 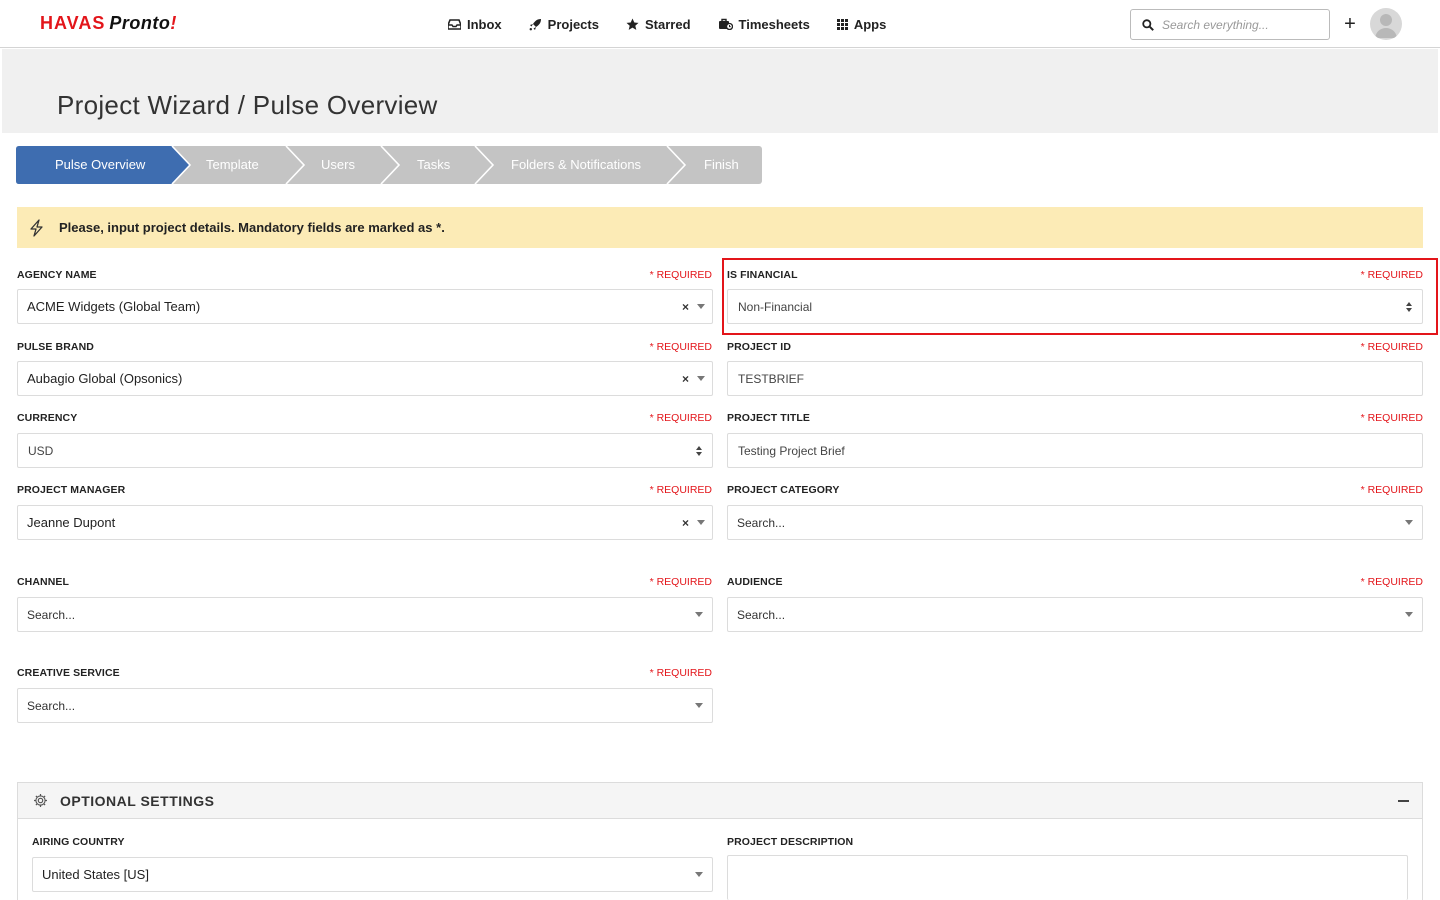 What do you see at coordinates (73, 23) in the screenshot?
I see `logo-havas: HAVAS` at bounding box center [73, 23].